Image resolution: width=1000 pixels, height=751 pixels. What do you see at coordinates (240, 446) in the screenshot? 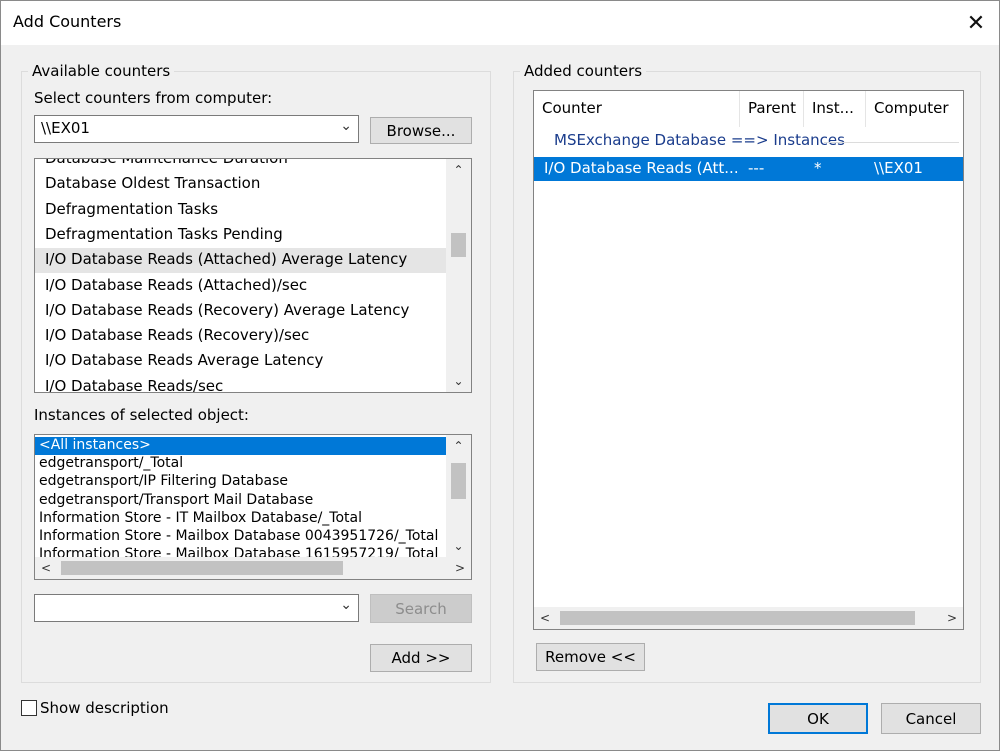
I see `instance-list-item: <All instances>` at bounding box center [240, 446].